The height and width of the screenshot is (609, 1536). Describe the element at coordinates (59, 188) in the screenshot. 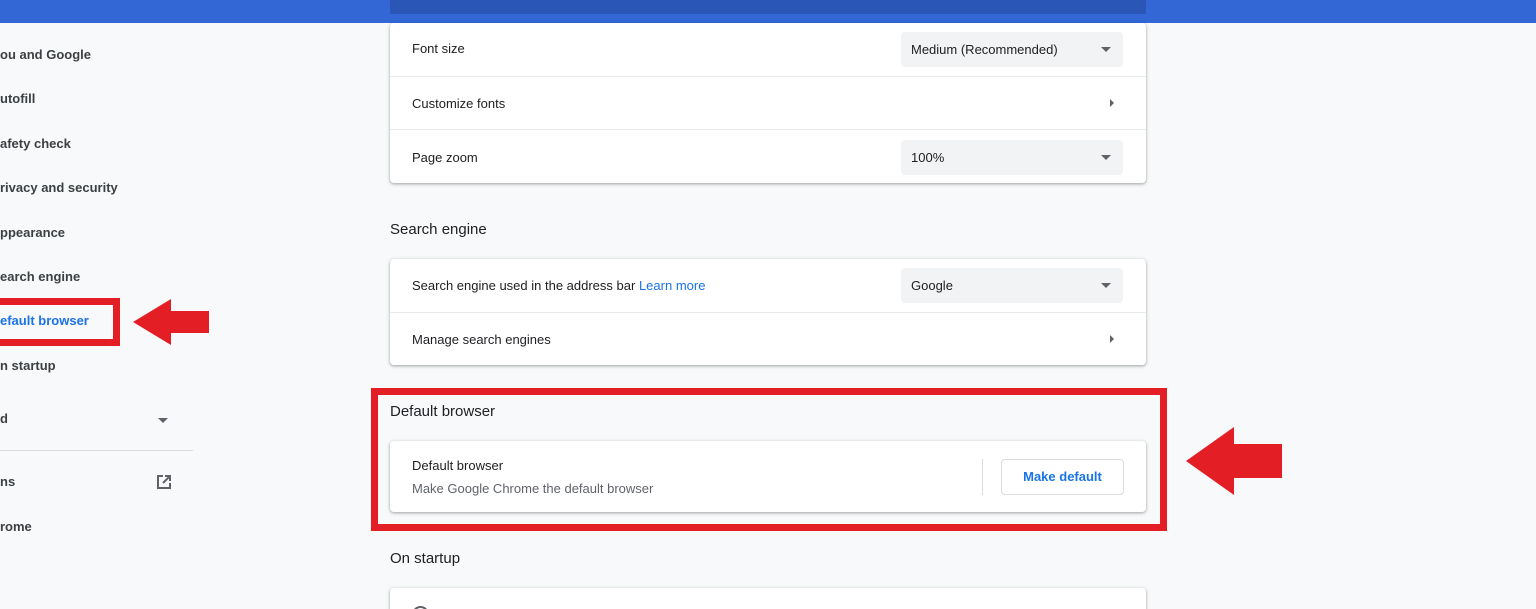

I see `sidebar-item-privacy-and-security: rivacy and security` at that location.